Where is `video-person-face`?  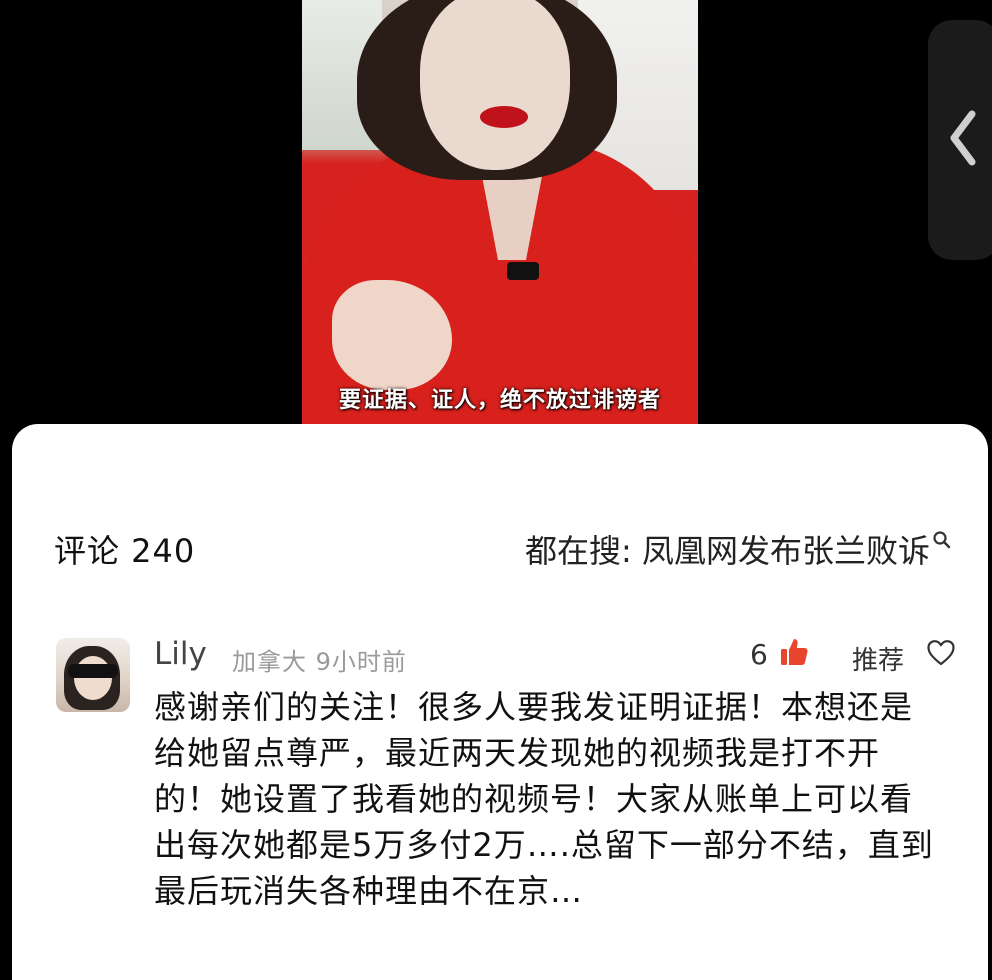
video-person-face is located at coordinates (495, 85).